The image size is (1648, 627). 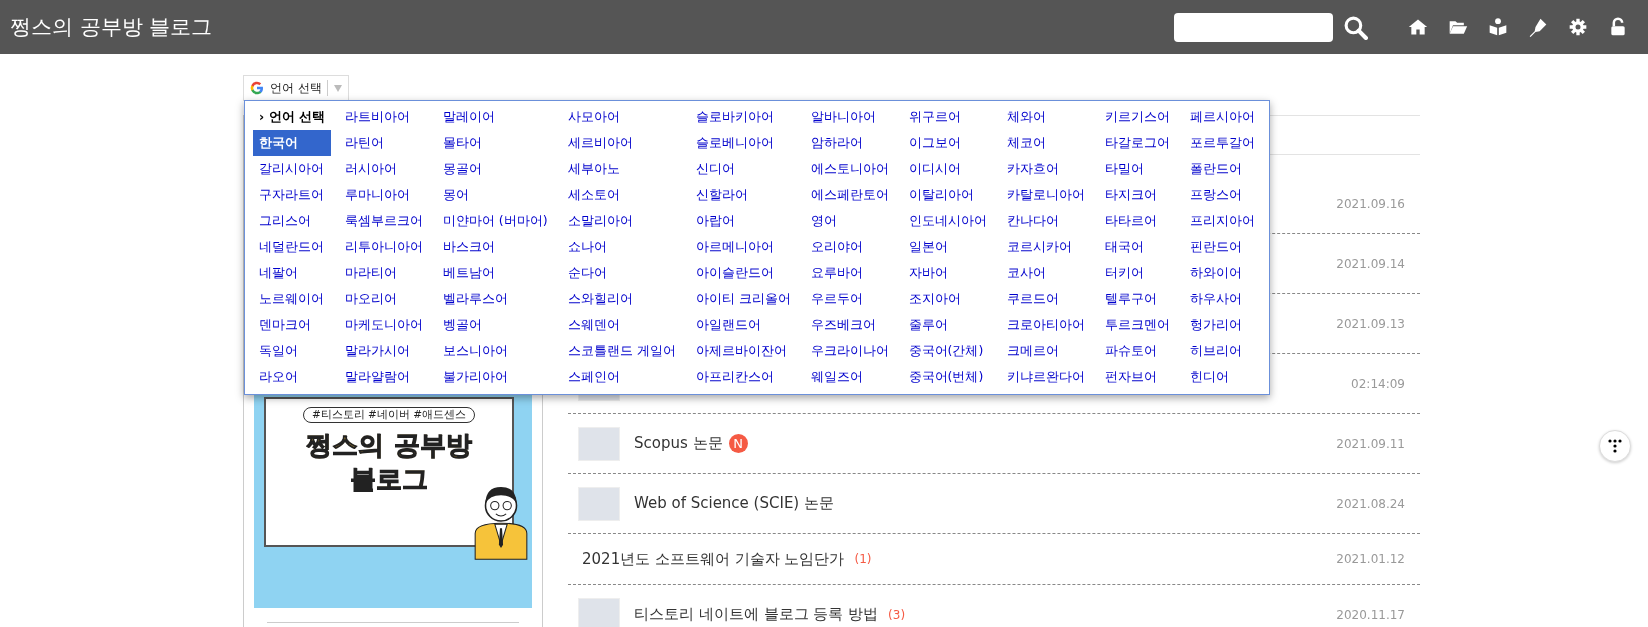 What do you see at coordinates (743, 325) in the screenshot?
I see `menu-item: 아일랜드어` at bounding box center [743, 325].